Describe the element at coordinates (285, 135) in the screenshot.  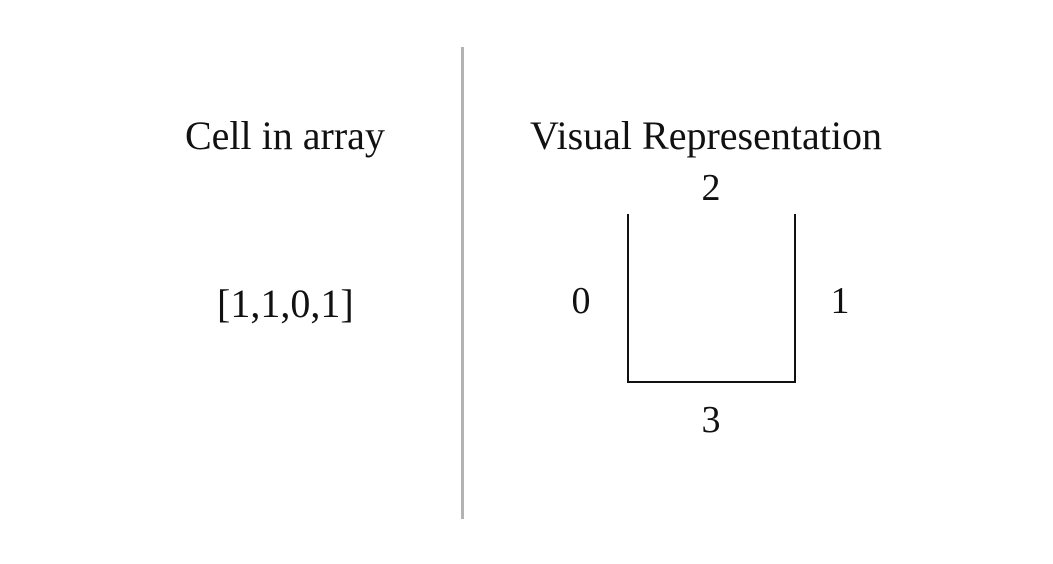
I see `cell-in-array-heading: Cell in array` at that location.